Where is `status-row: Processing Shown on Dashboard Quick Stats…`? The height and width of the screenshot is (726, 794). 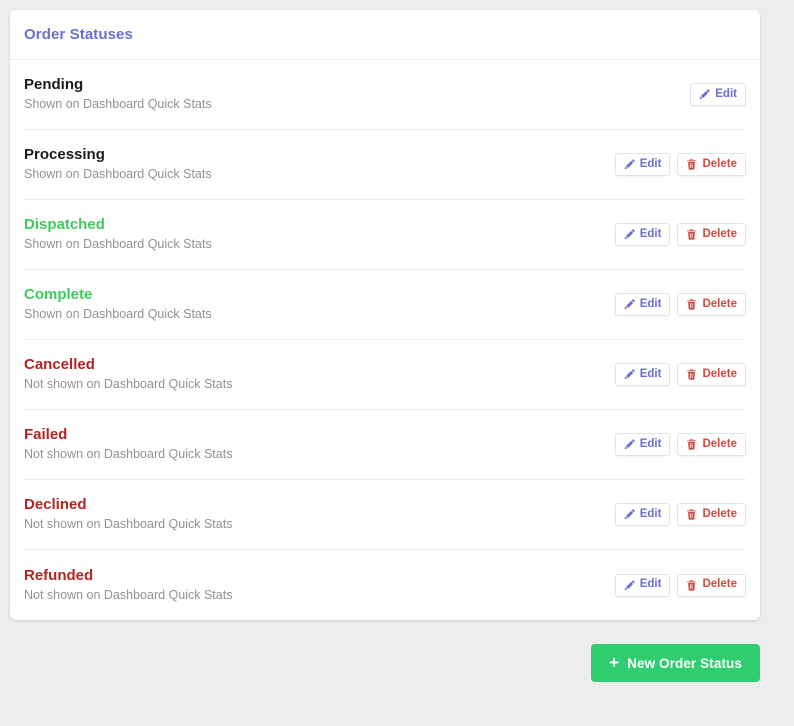
status-row: Processing Shown on Dashboard Quick Stats… is located at coordinates (385, 165).